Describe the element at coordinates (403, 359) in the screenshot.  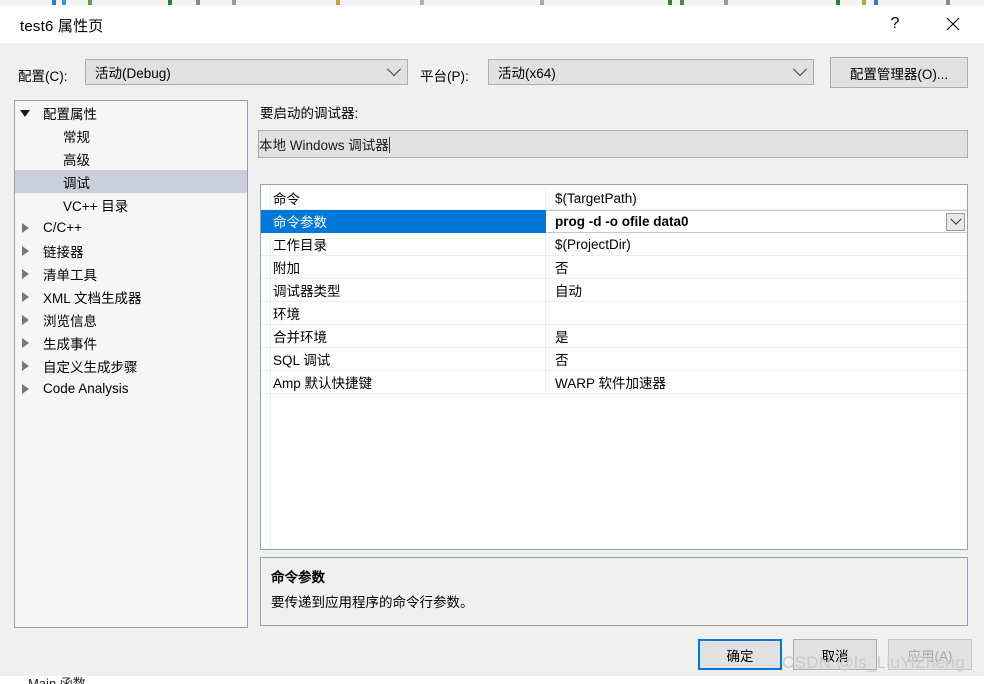
I see `property-name: SQL 调试` at that location.